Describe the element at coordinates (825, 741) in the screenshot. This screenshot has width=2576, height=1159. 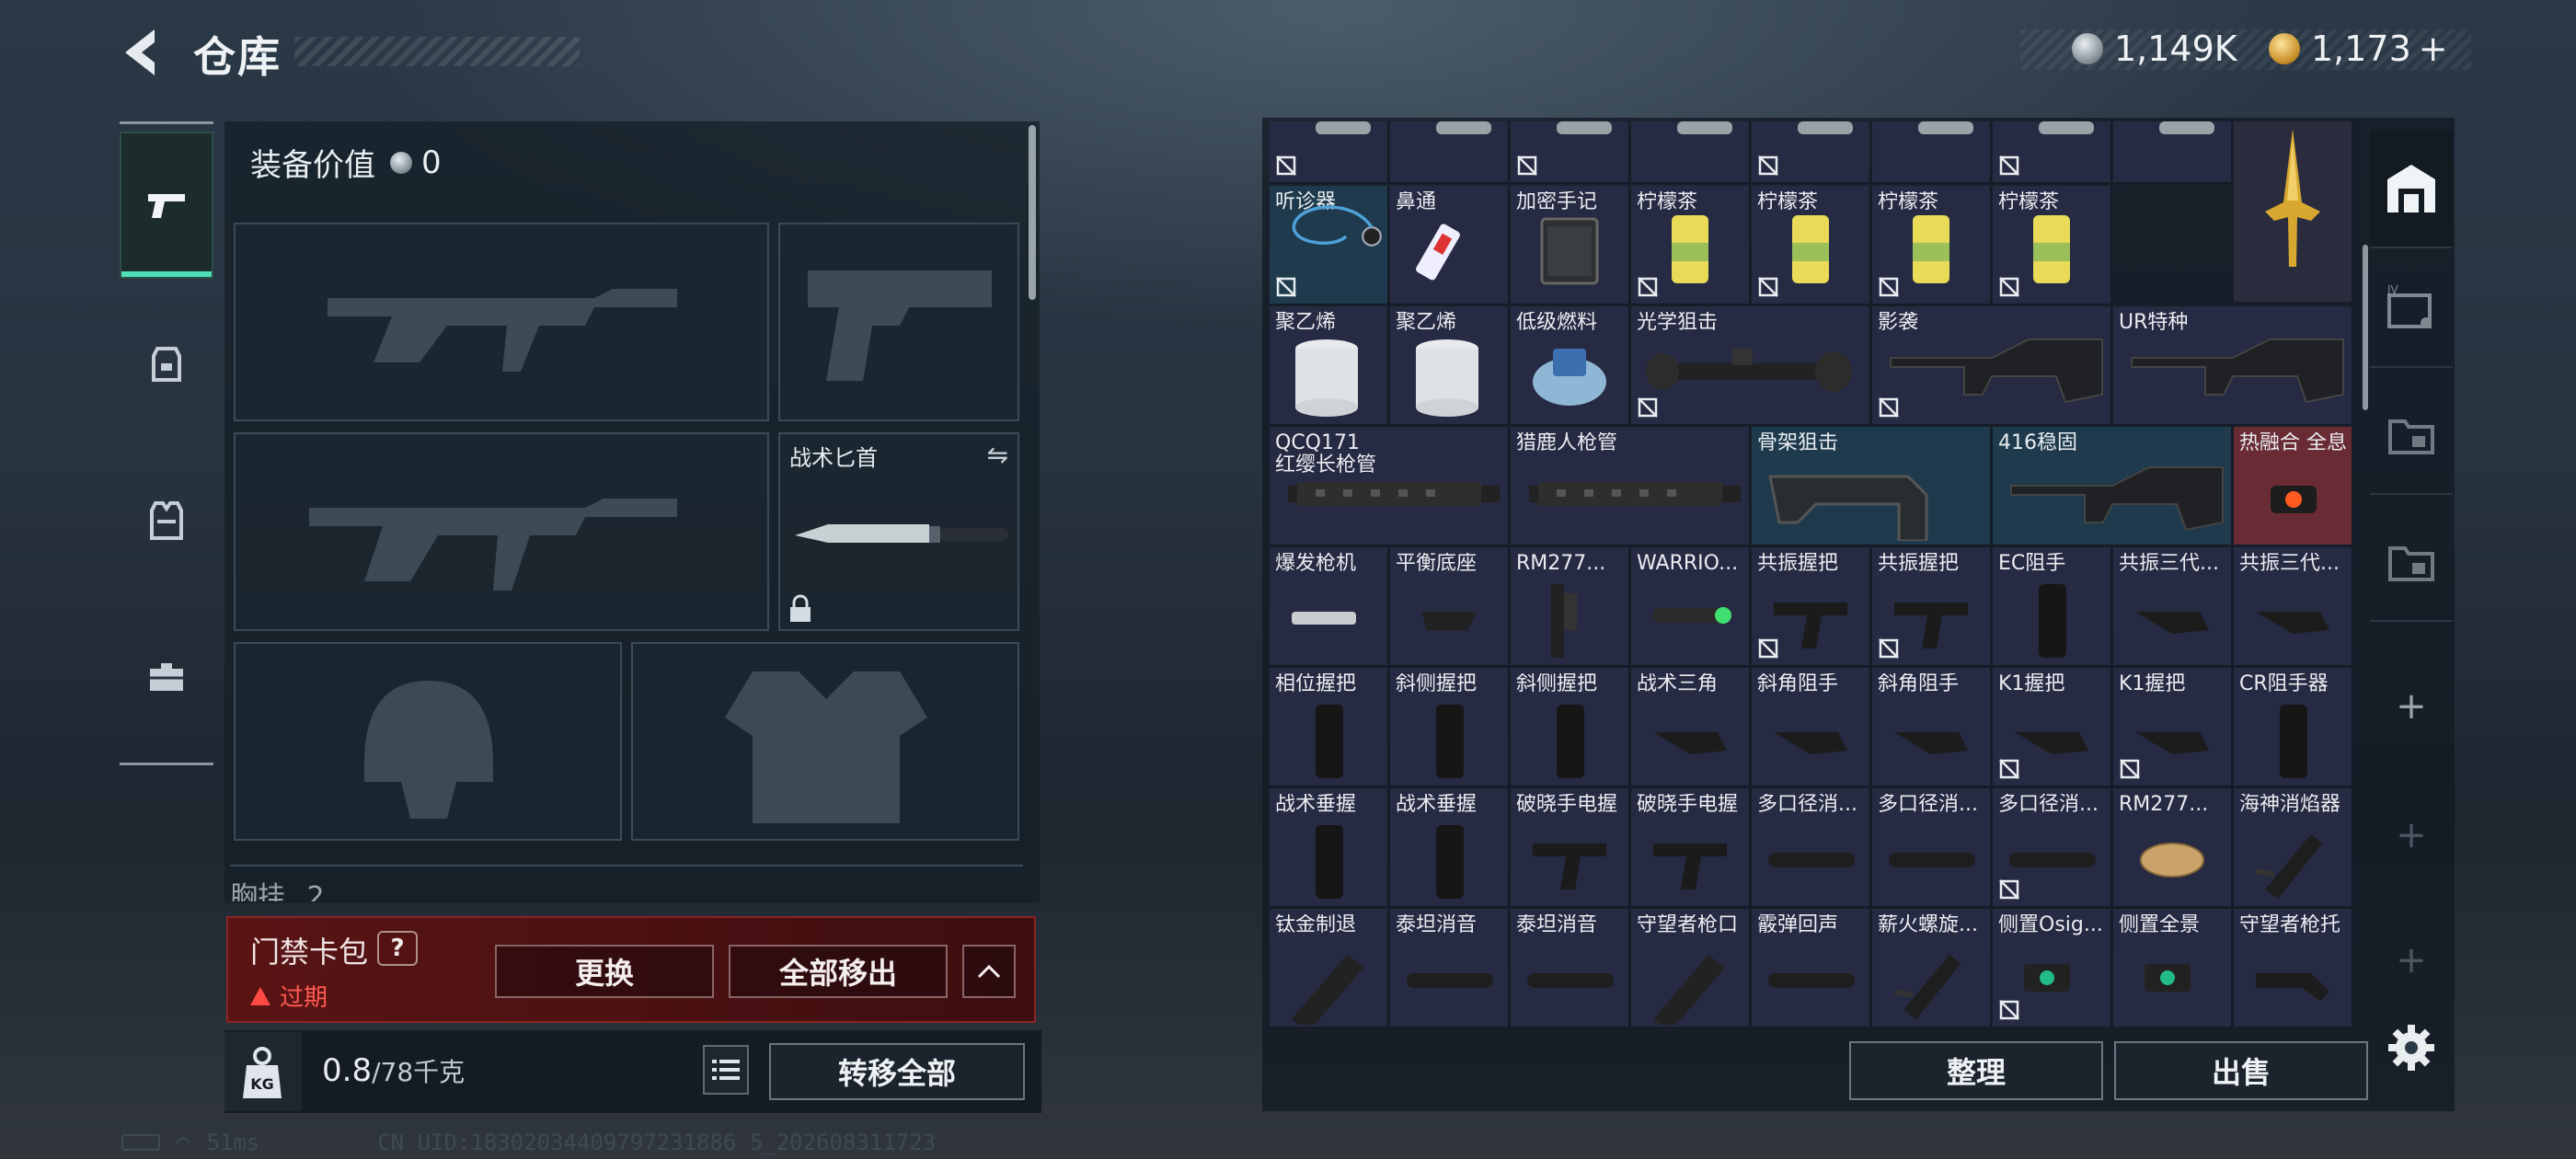
I see `armor-slot` at that location.